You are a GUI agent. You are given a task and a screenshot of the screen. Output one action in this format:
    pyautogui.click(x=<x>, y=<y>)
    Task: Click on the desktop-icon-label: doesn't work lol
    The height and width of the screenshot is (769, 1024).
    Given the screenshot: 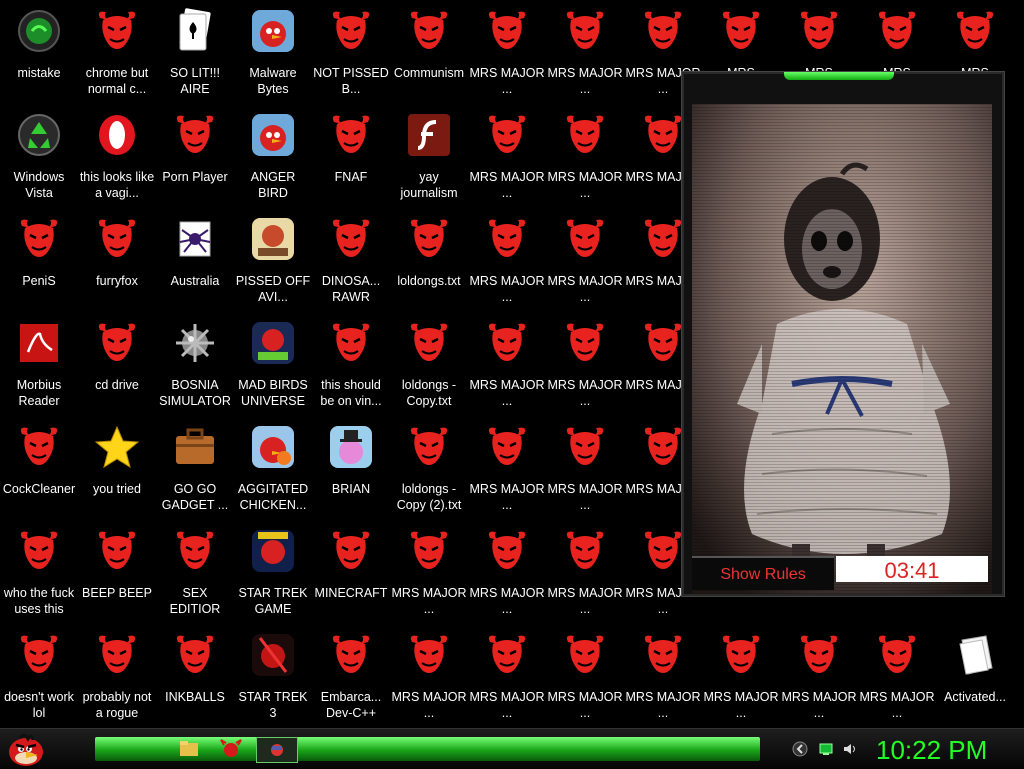 What is the action you would take?
    pyautogui.click(x=39, y=705)
    